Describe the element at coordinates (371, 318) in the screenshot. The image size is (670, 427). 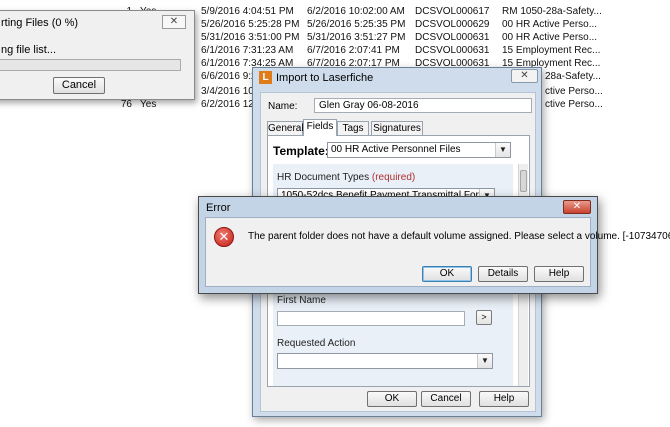
I see `first-name-input` at that location.